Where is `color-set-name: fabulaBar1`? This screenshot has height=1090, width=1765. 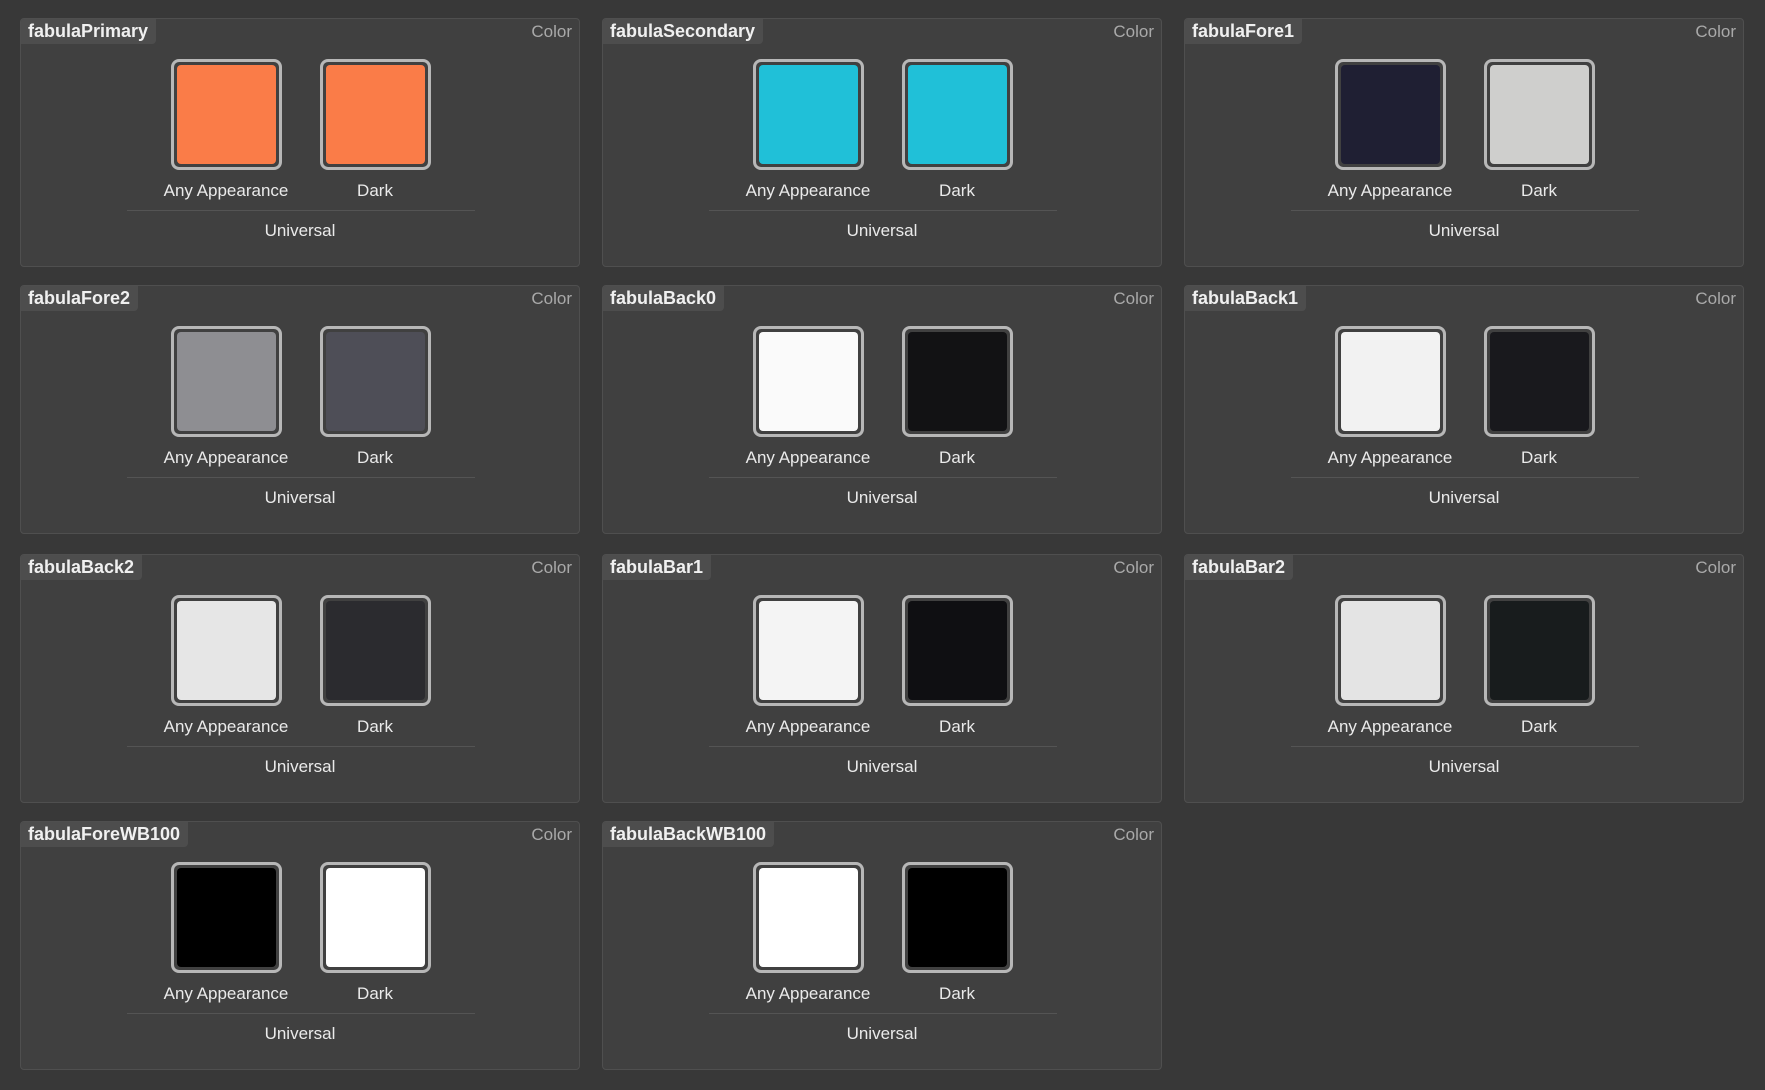
color-set-name: fabulaBar1 is located at coordinates (657, 567).